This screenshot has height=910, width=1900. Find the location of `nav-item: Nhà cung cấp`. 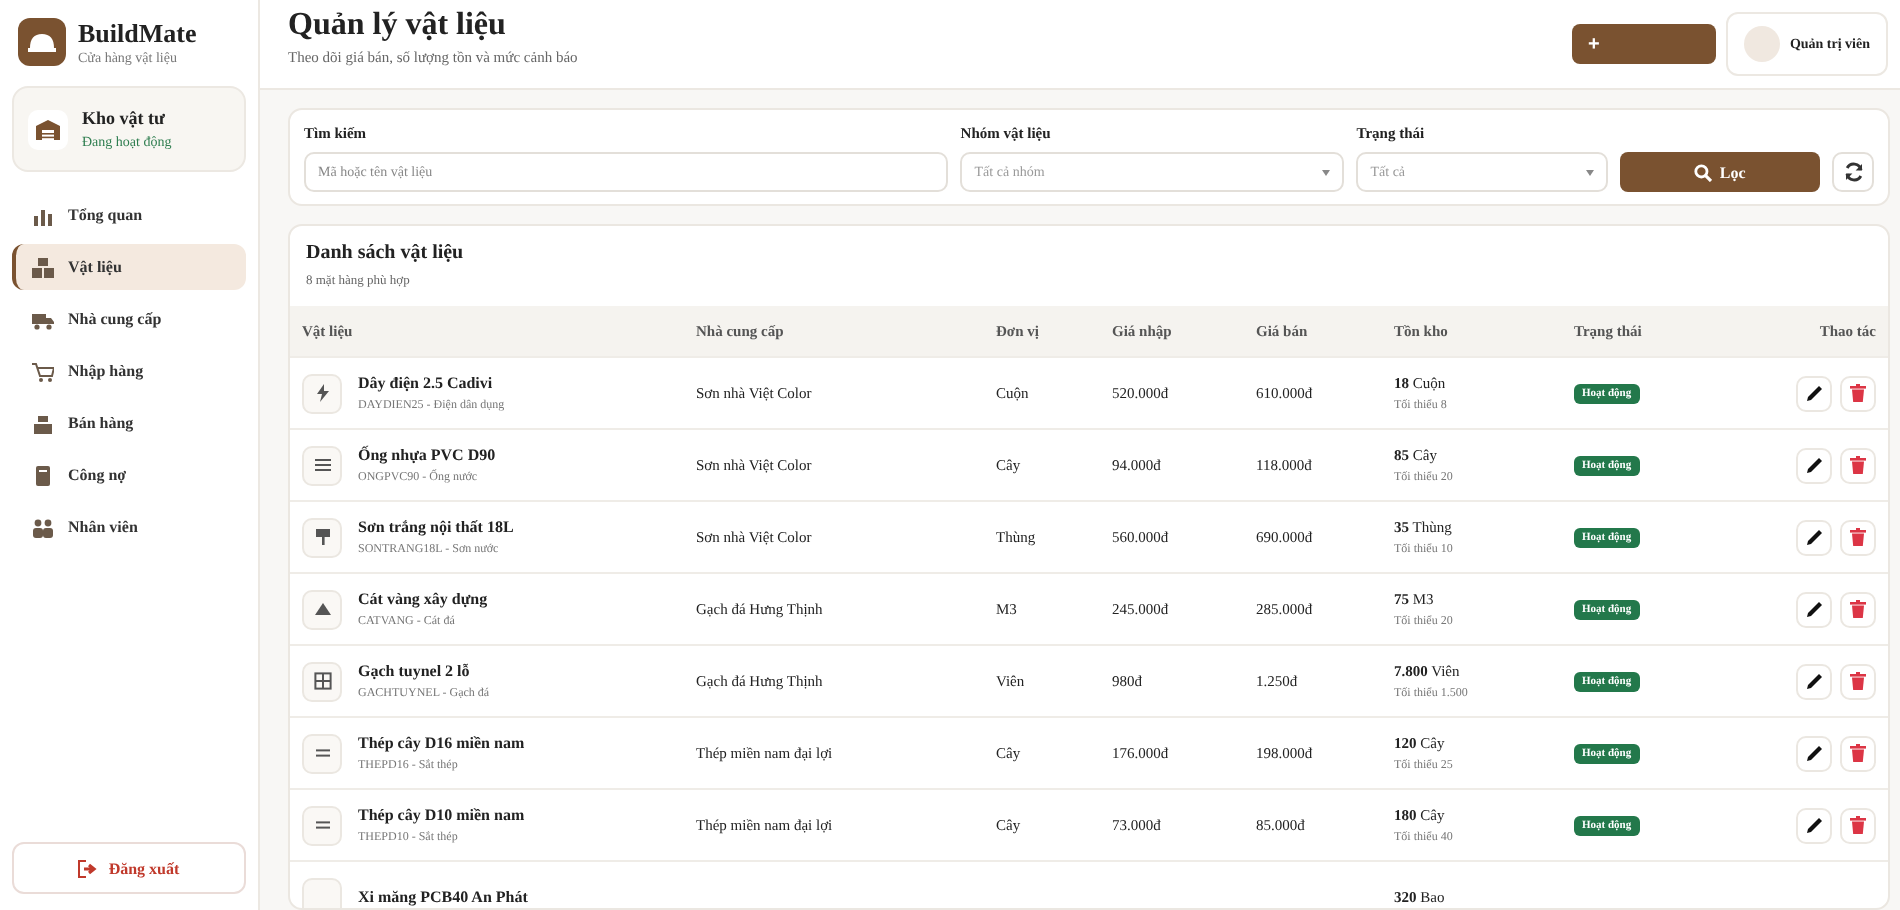

nav-item: Nhà cung cấp is located at coordinates (129, 319).